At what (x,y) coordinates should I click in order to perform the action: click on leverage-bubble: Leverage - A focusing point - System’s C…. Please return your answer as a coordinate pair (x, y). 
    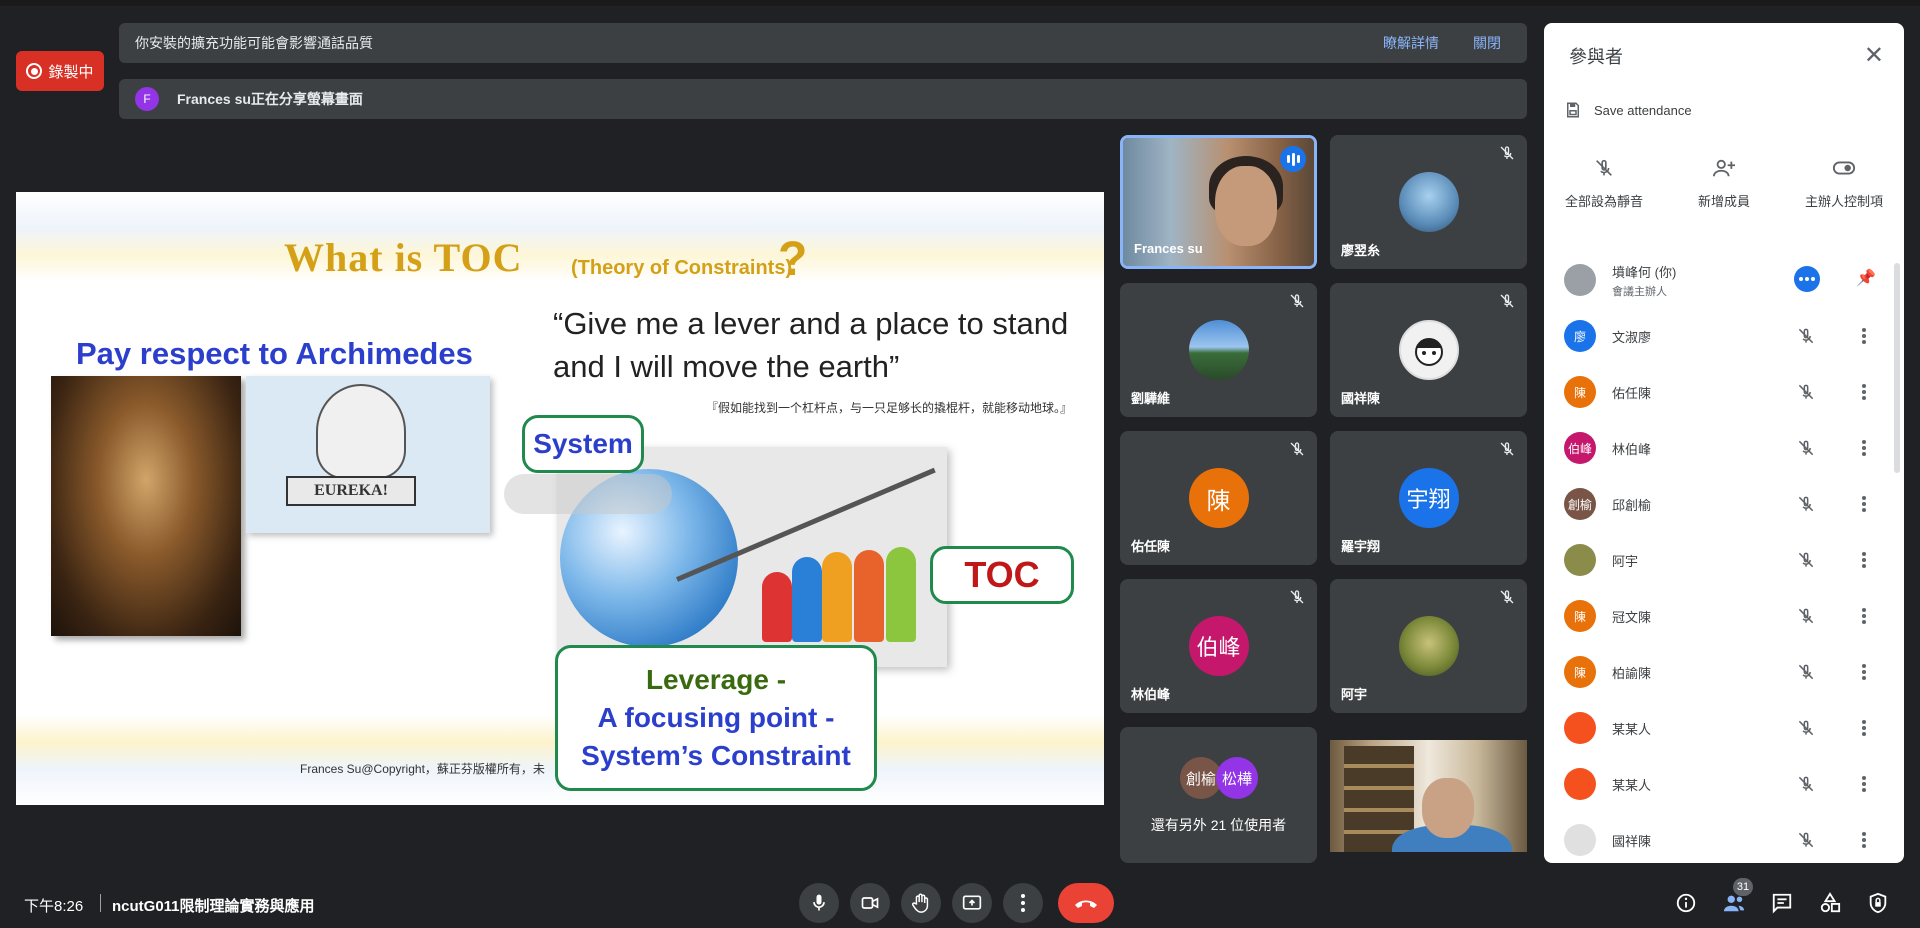
    Looking at the image, I should click on (716, 718).